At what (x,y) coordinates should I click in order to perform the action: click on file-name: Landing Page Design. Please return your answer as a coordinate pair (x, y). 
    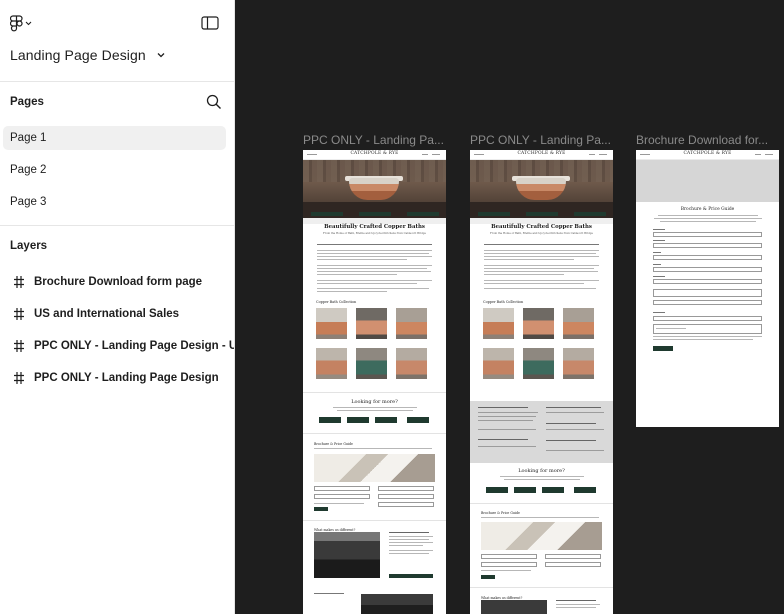
    Looking at the image, I should click on (78, 55).